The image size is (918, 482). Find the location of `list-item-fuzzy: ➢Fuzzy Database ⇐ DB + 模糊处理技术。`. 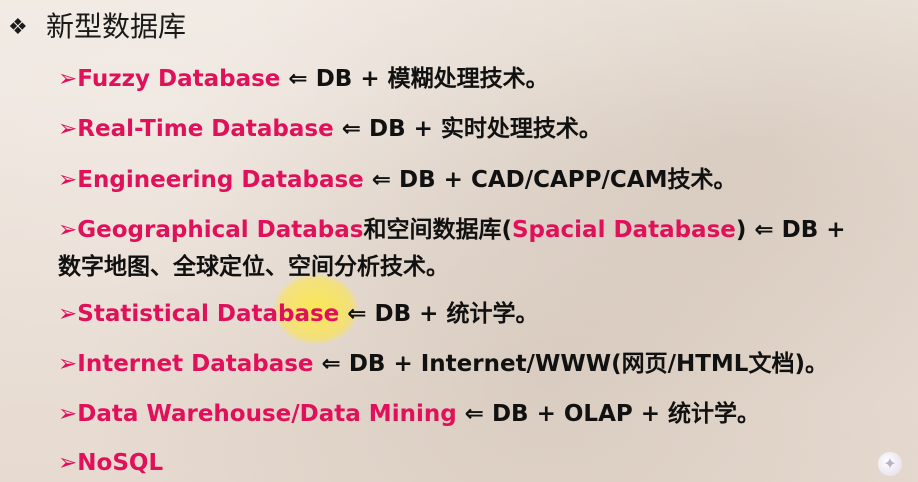

list-item-fuzzy: ➢Fuzzy Database ⇐ DB + 模糊处理技术。 is located at coordinates (303, 79).